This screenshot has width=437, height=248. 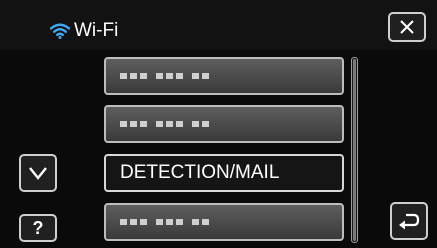 I want to click on close-button, so click(x=407, y=27).